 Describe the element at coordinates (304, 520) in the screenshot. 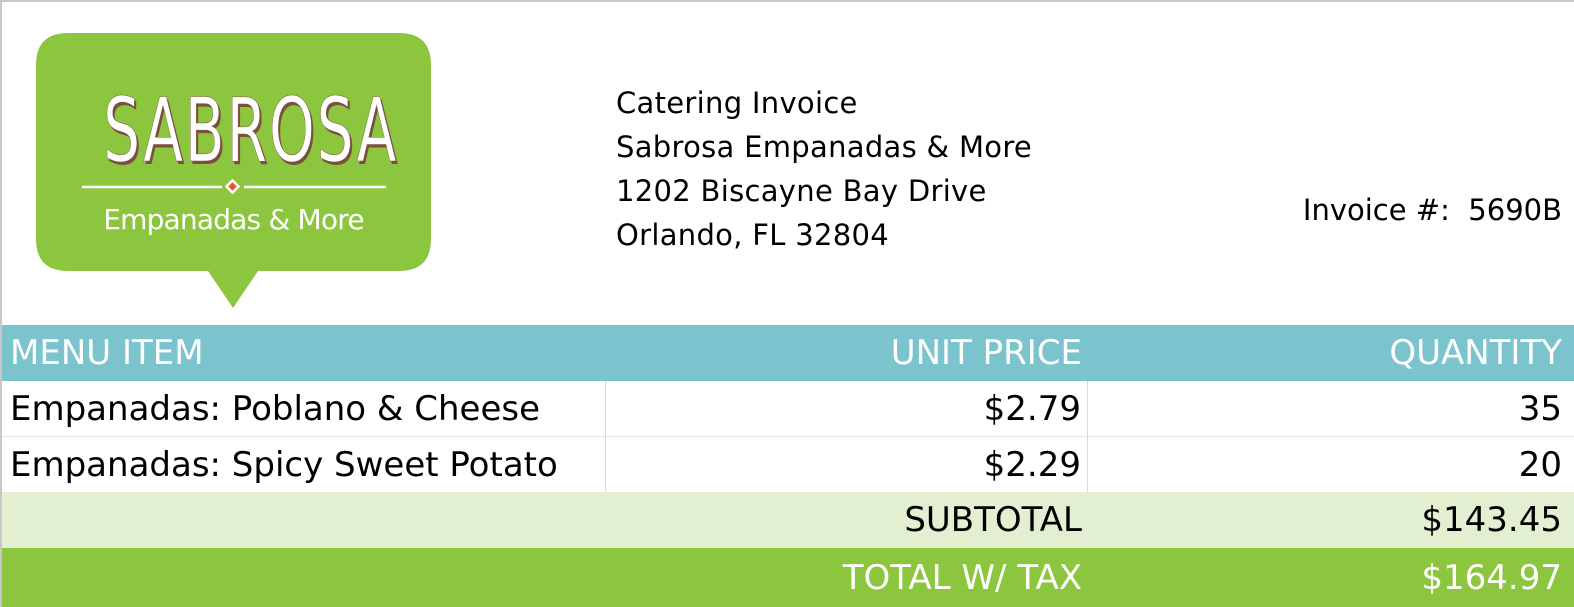

I see `subtotal-empty-cell` at that location.